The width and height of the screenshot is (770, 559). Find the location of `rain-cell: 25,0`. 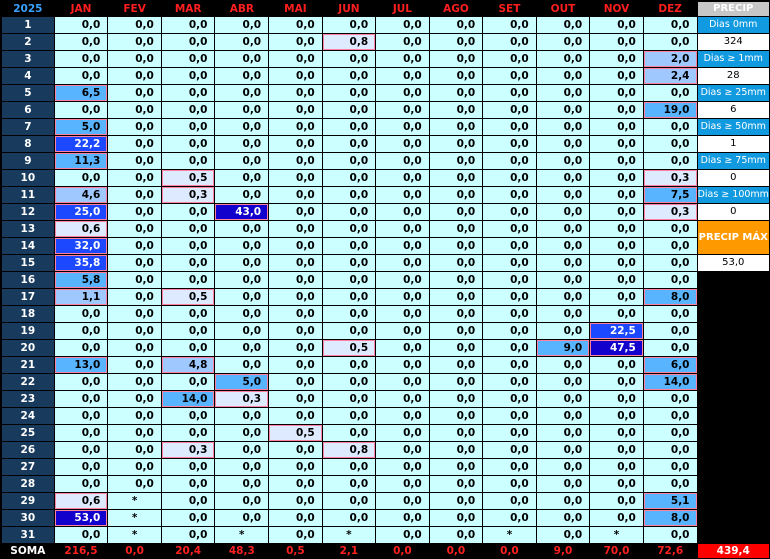

rain-cell: 25,0 is located at coordinates (81, 212).